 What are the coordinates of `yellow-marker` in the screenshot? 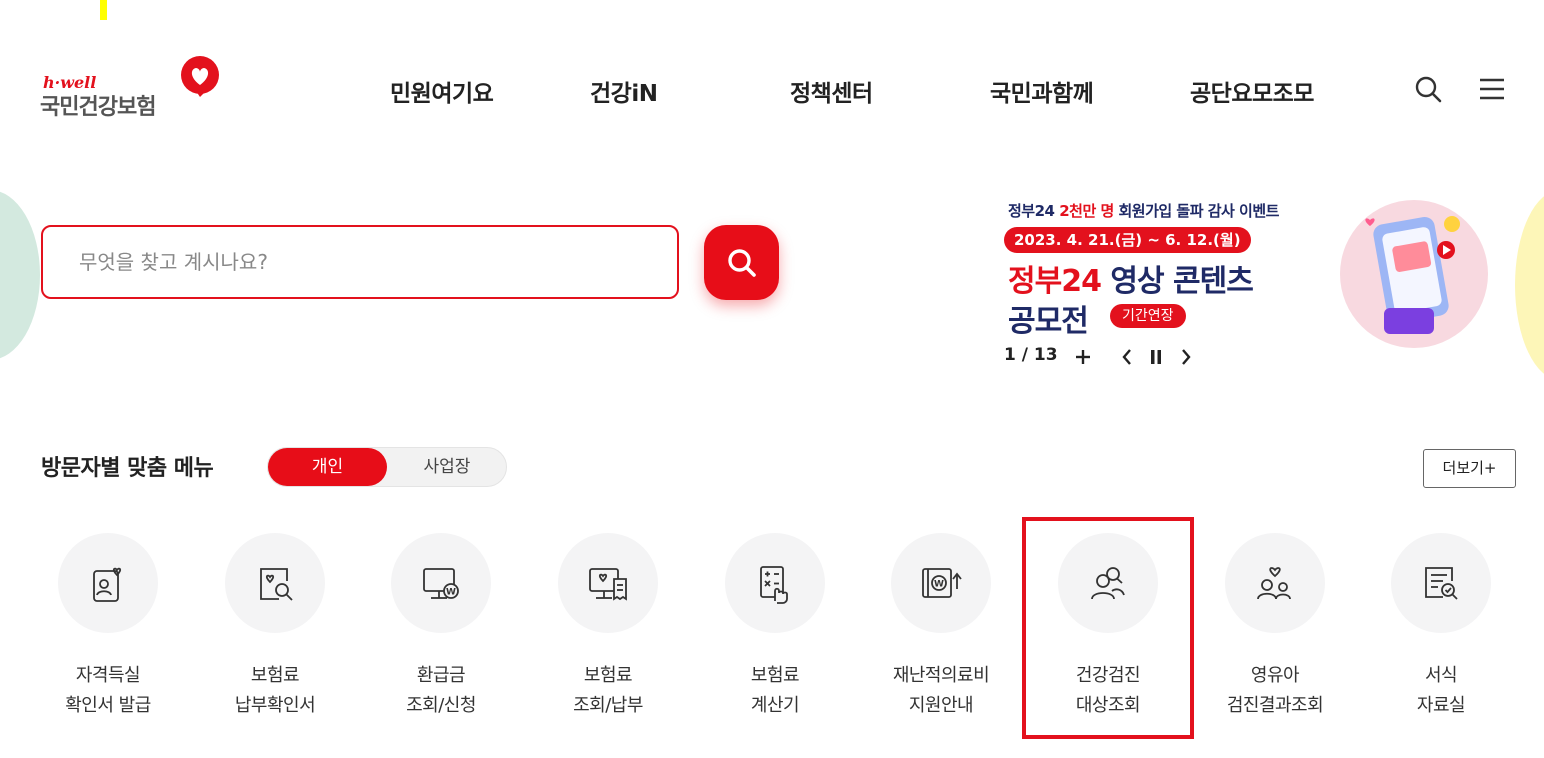 It's located at (103, 10).